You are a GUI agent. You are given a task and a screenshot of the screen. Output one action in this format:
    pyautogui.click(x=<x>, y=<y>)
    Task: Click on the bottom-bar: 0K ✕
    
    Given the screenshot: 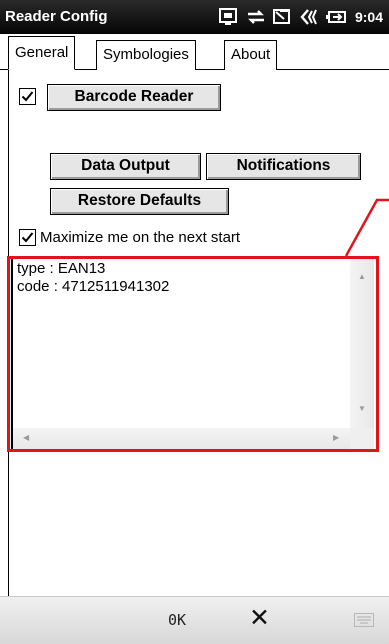 What is the action you would take?
    pyautogui.click(x=194, y=620)
    